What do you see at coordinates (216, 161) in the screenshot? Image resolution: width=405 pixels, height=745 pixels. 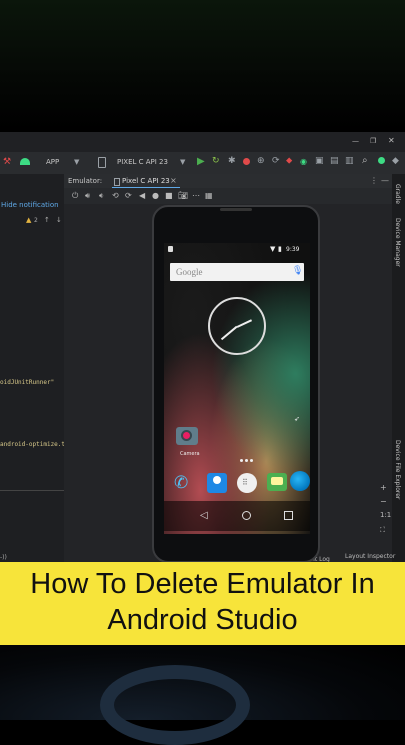 I see `apply-changes-icon: ↻` at bounding box center [216, 161].